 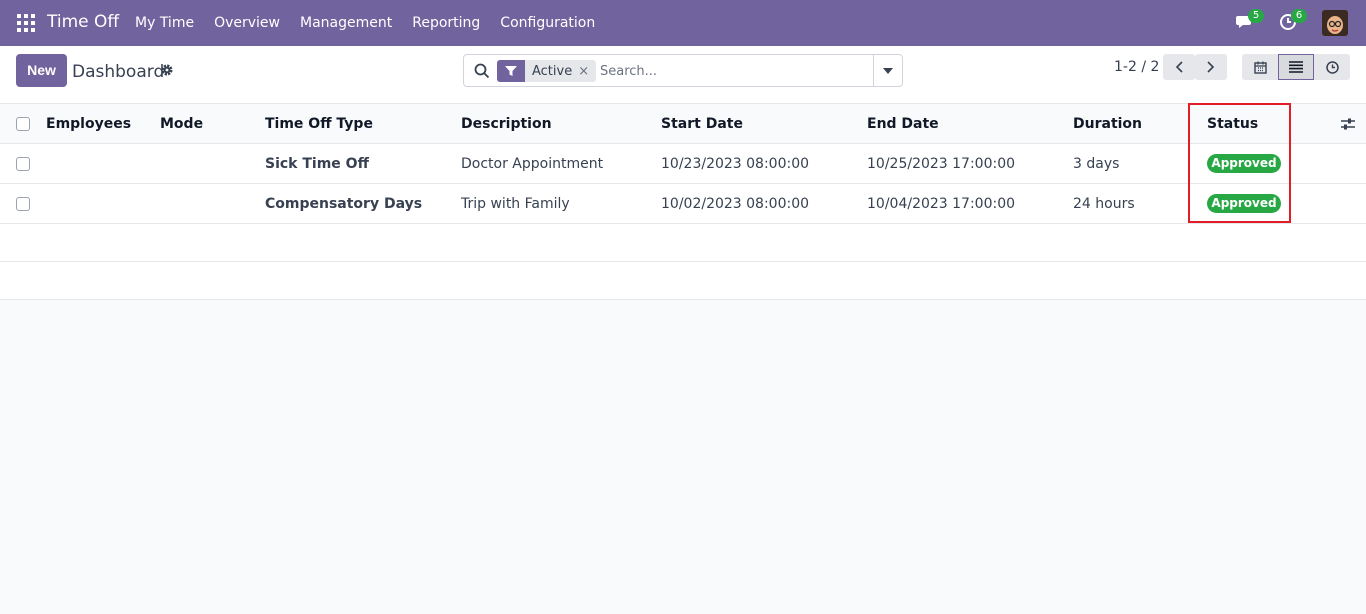 What do you see at coordinates (446, 23) in the screenshot?
I see `nav-item-reporting: Reporting` at bounding box center [446, 23].